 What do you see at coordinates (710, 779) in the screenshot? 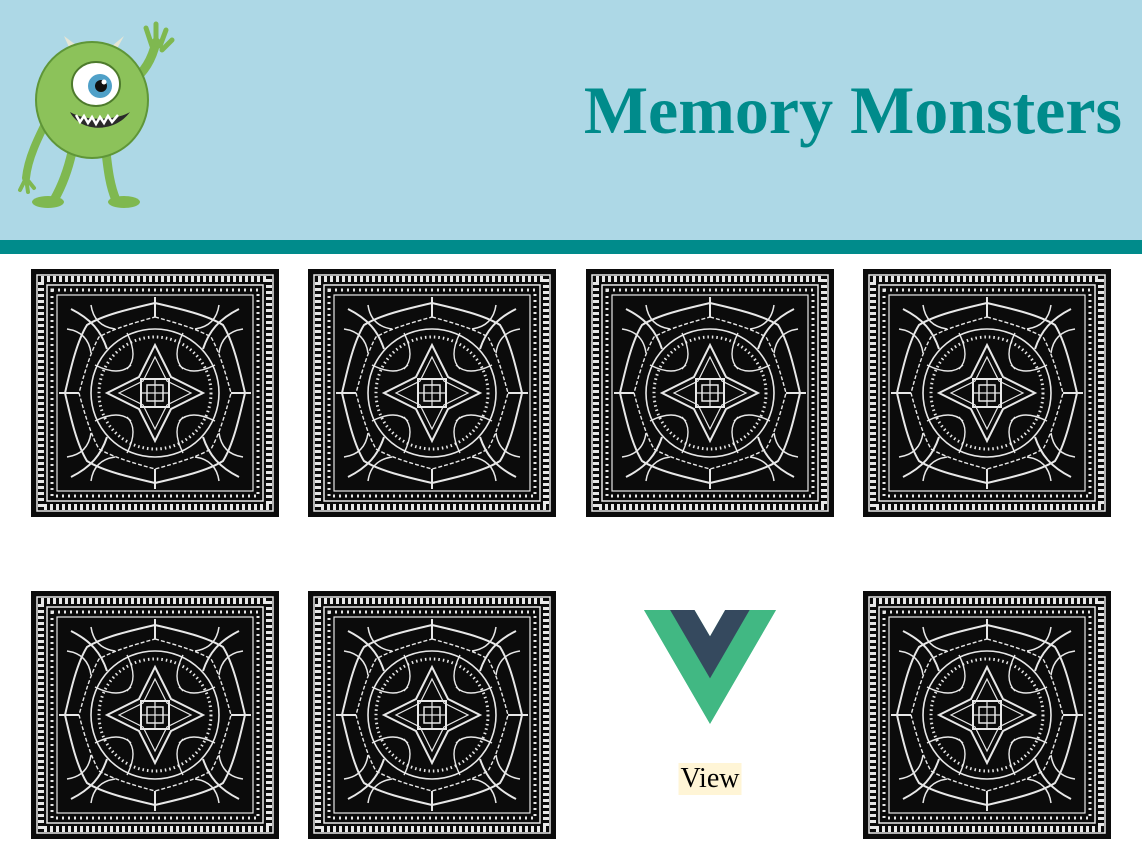
I see `card-label: View` at bounding box center [710, 779].